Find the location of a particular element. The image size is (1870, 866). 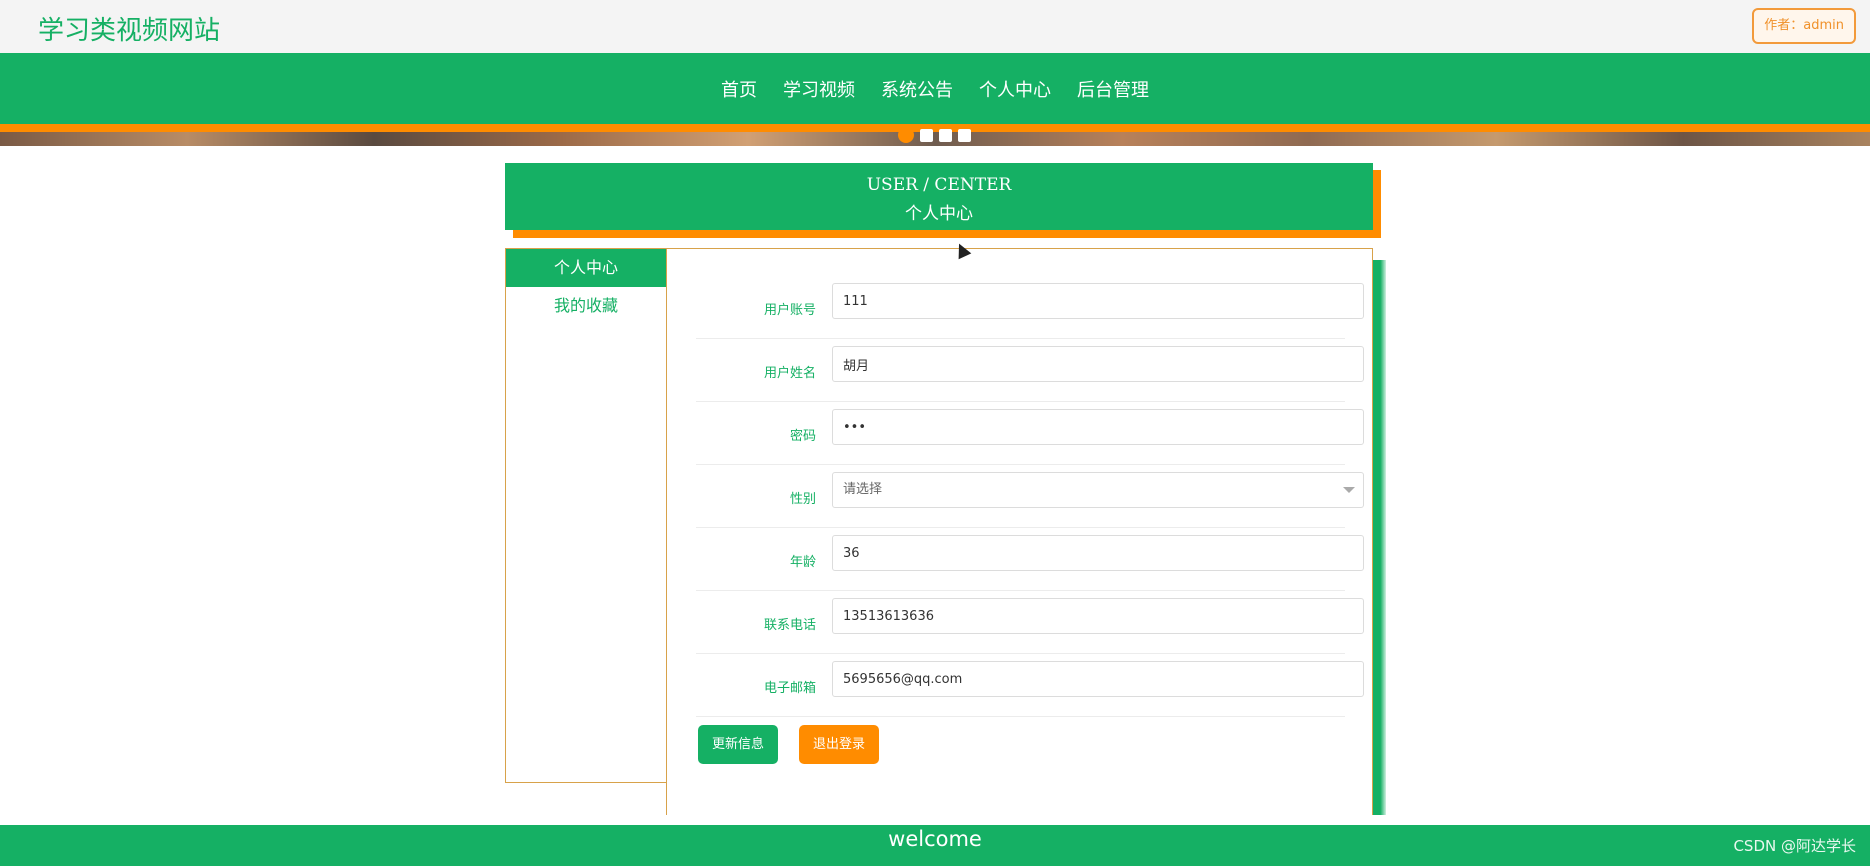

password-label: 密码 is located at coordinates (802, 436).